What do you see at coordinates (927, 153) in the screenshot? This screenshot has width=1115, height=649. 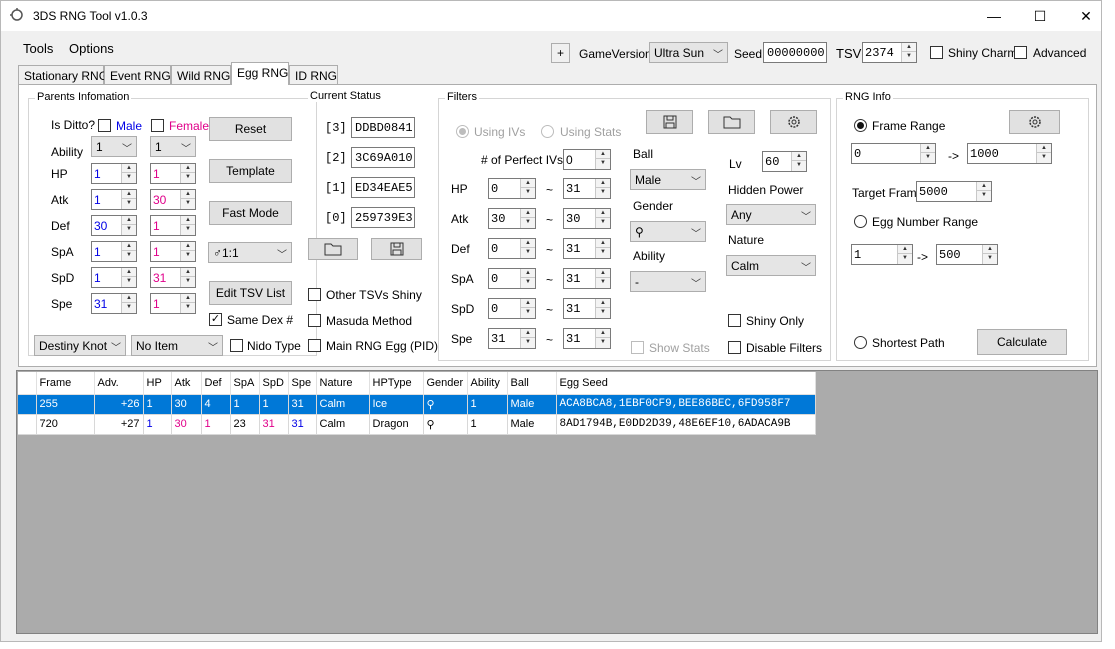 I see `frame-min-spinner: ▲ ▼` at bounding box center [927, 153].